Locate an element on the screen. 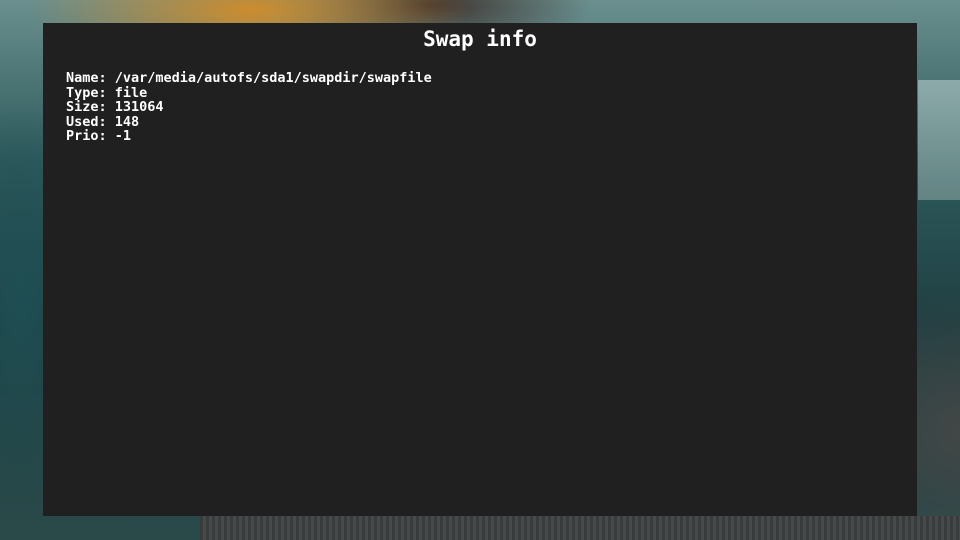 The height and width of the screenshot is (540, 960). info-row-prio: Prio: -1 is located at coordinates (249, 136).